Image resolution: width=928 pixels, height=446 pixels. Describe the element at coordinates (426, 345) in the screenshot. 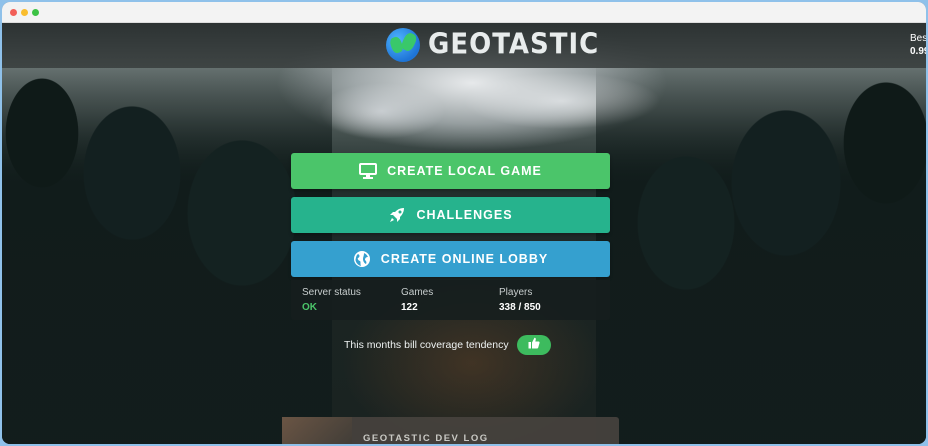

I see `bill-coverage-text: This months bill coverage tendency` at that location.